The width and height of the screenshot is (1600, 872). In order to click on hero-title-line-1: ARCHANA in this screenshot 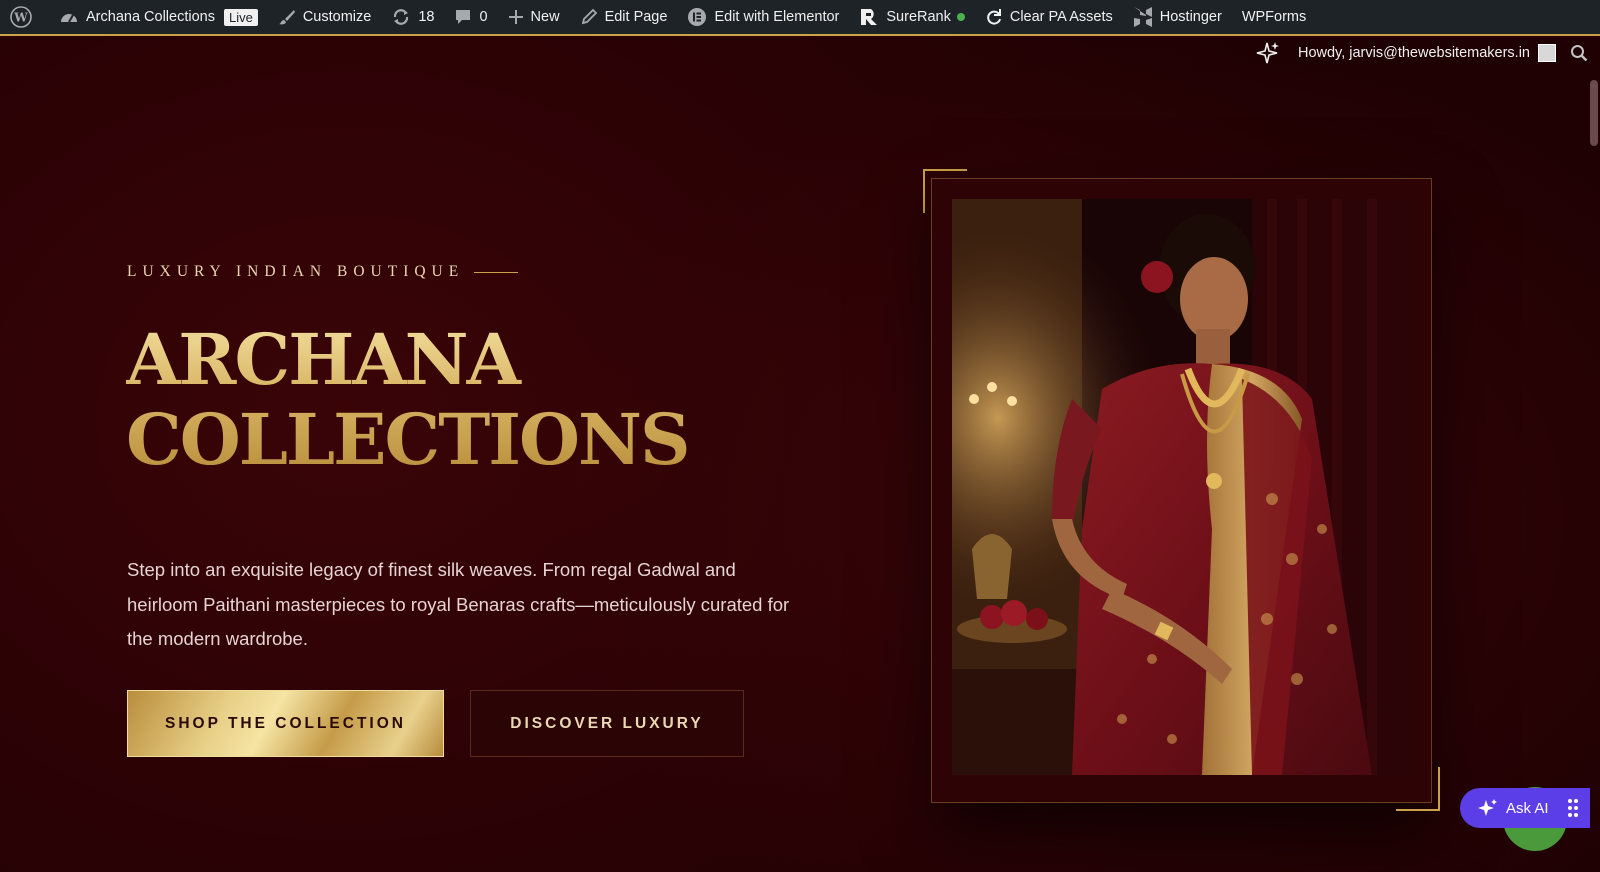, I will do `click(322, 359)`.